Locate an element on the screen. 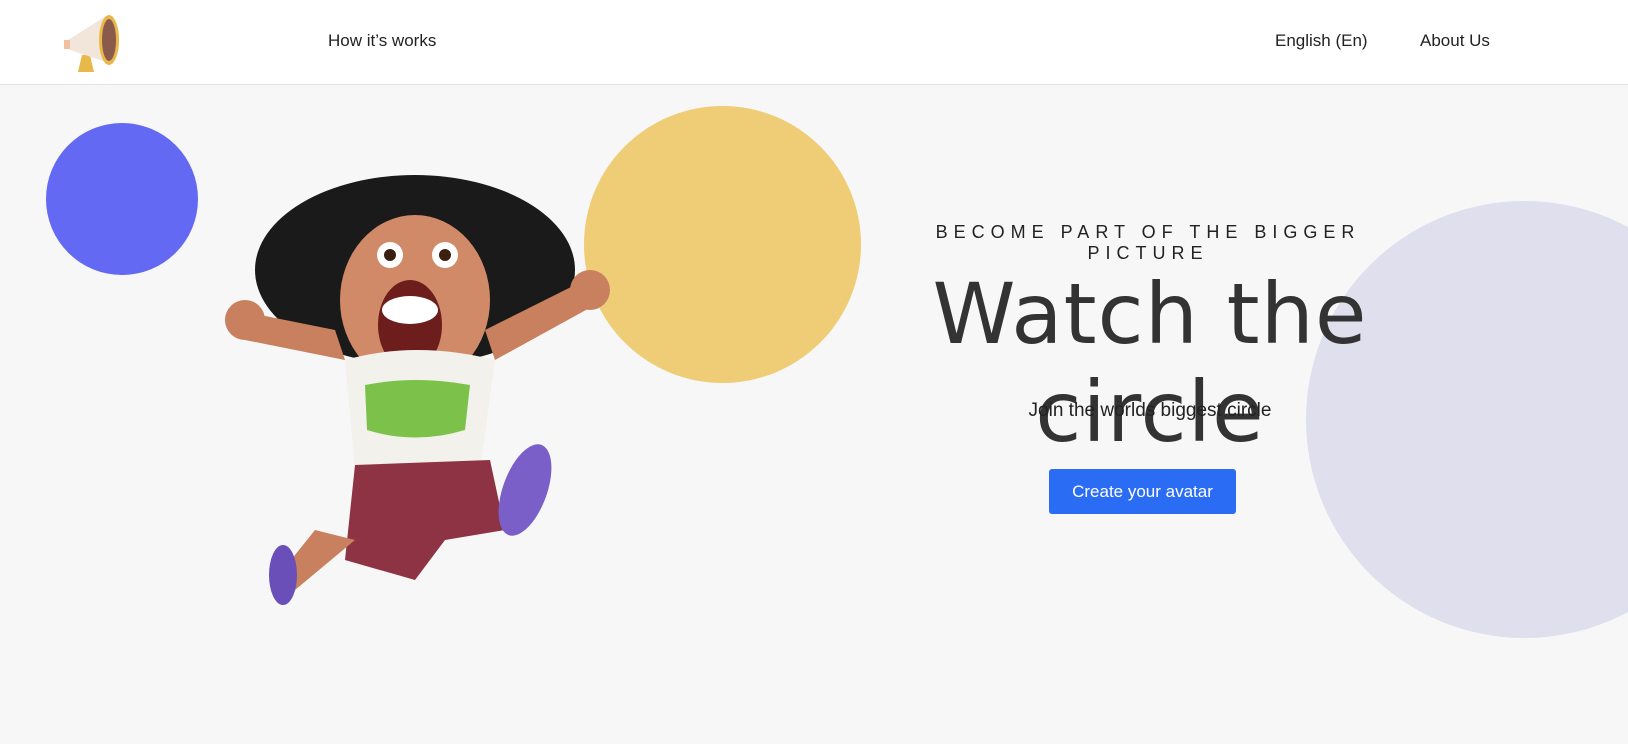 This screenshot has width=1628, height=744. hero-eyebrow: BECOME PART OF THE BIGGER PICTURE is located at coordinates (1148, 242).